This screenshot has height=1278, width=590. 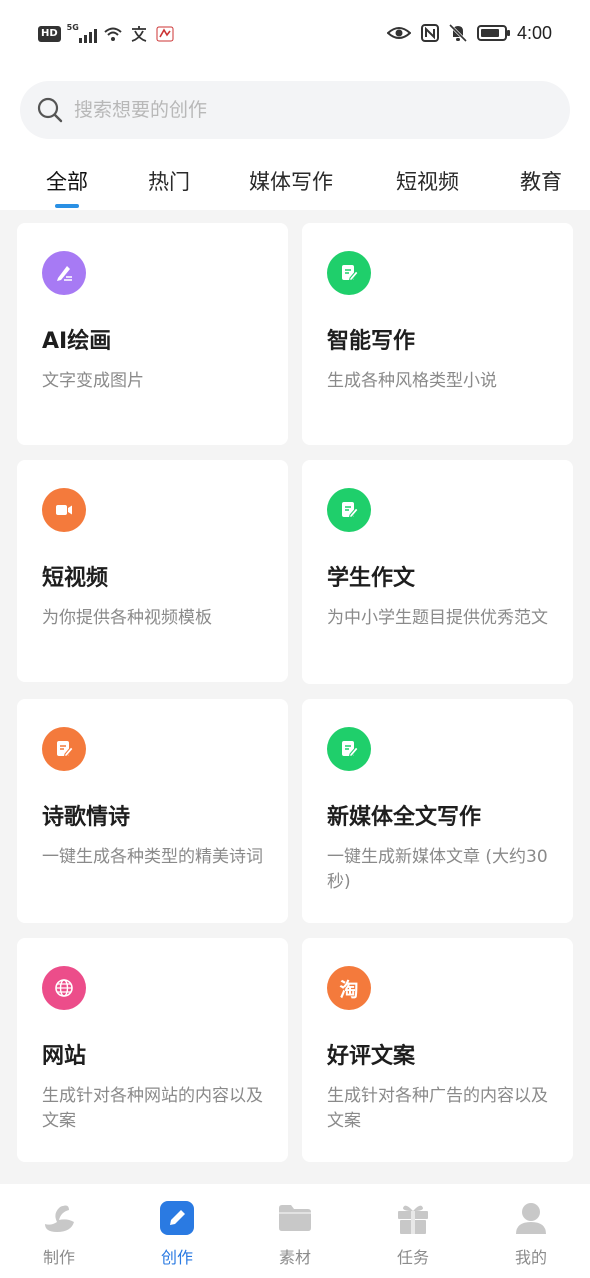 I want to click on video-camera-icon, so click(x=64, y=510).